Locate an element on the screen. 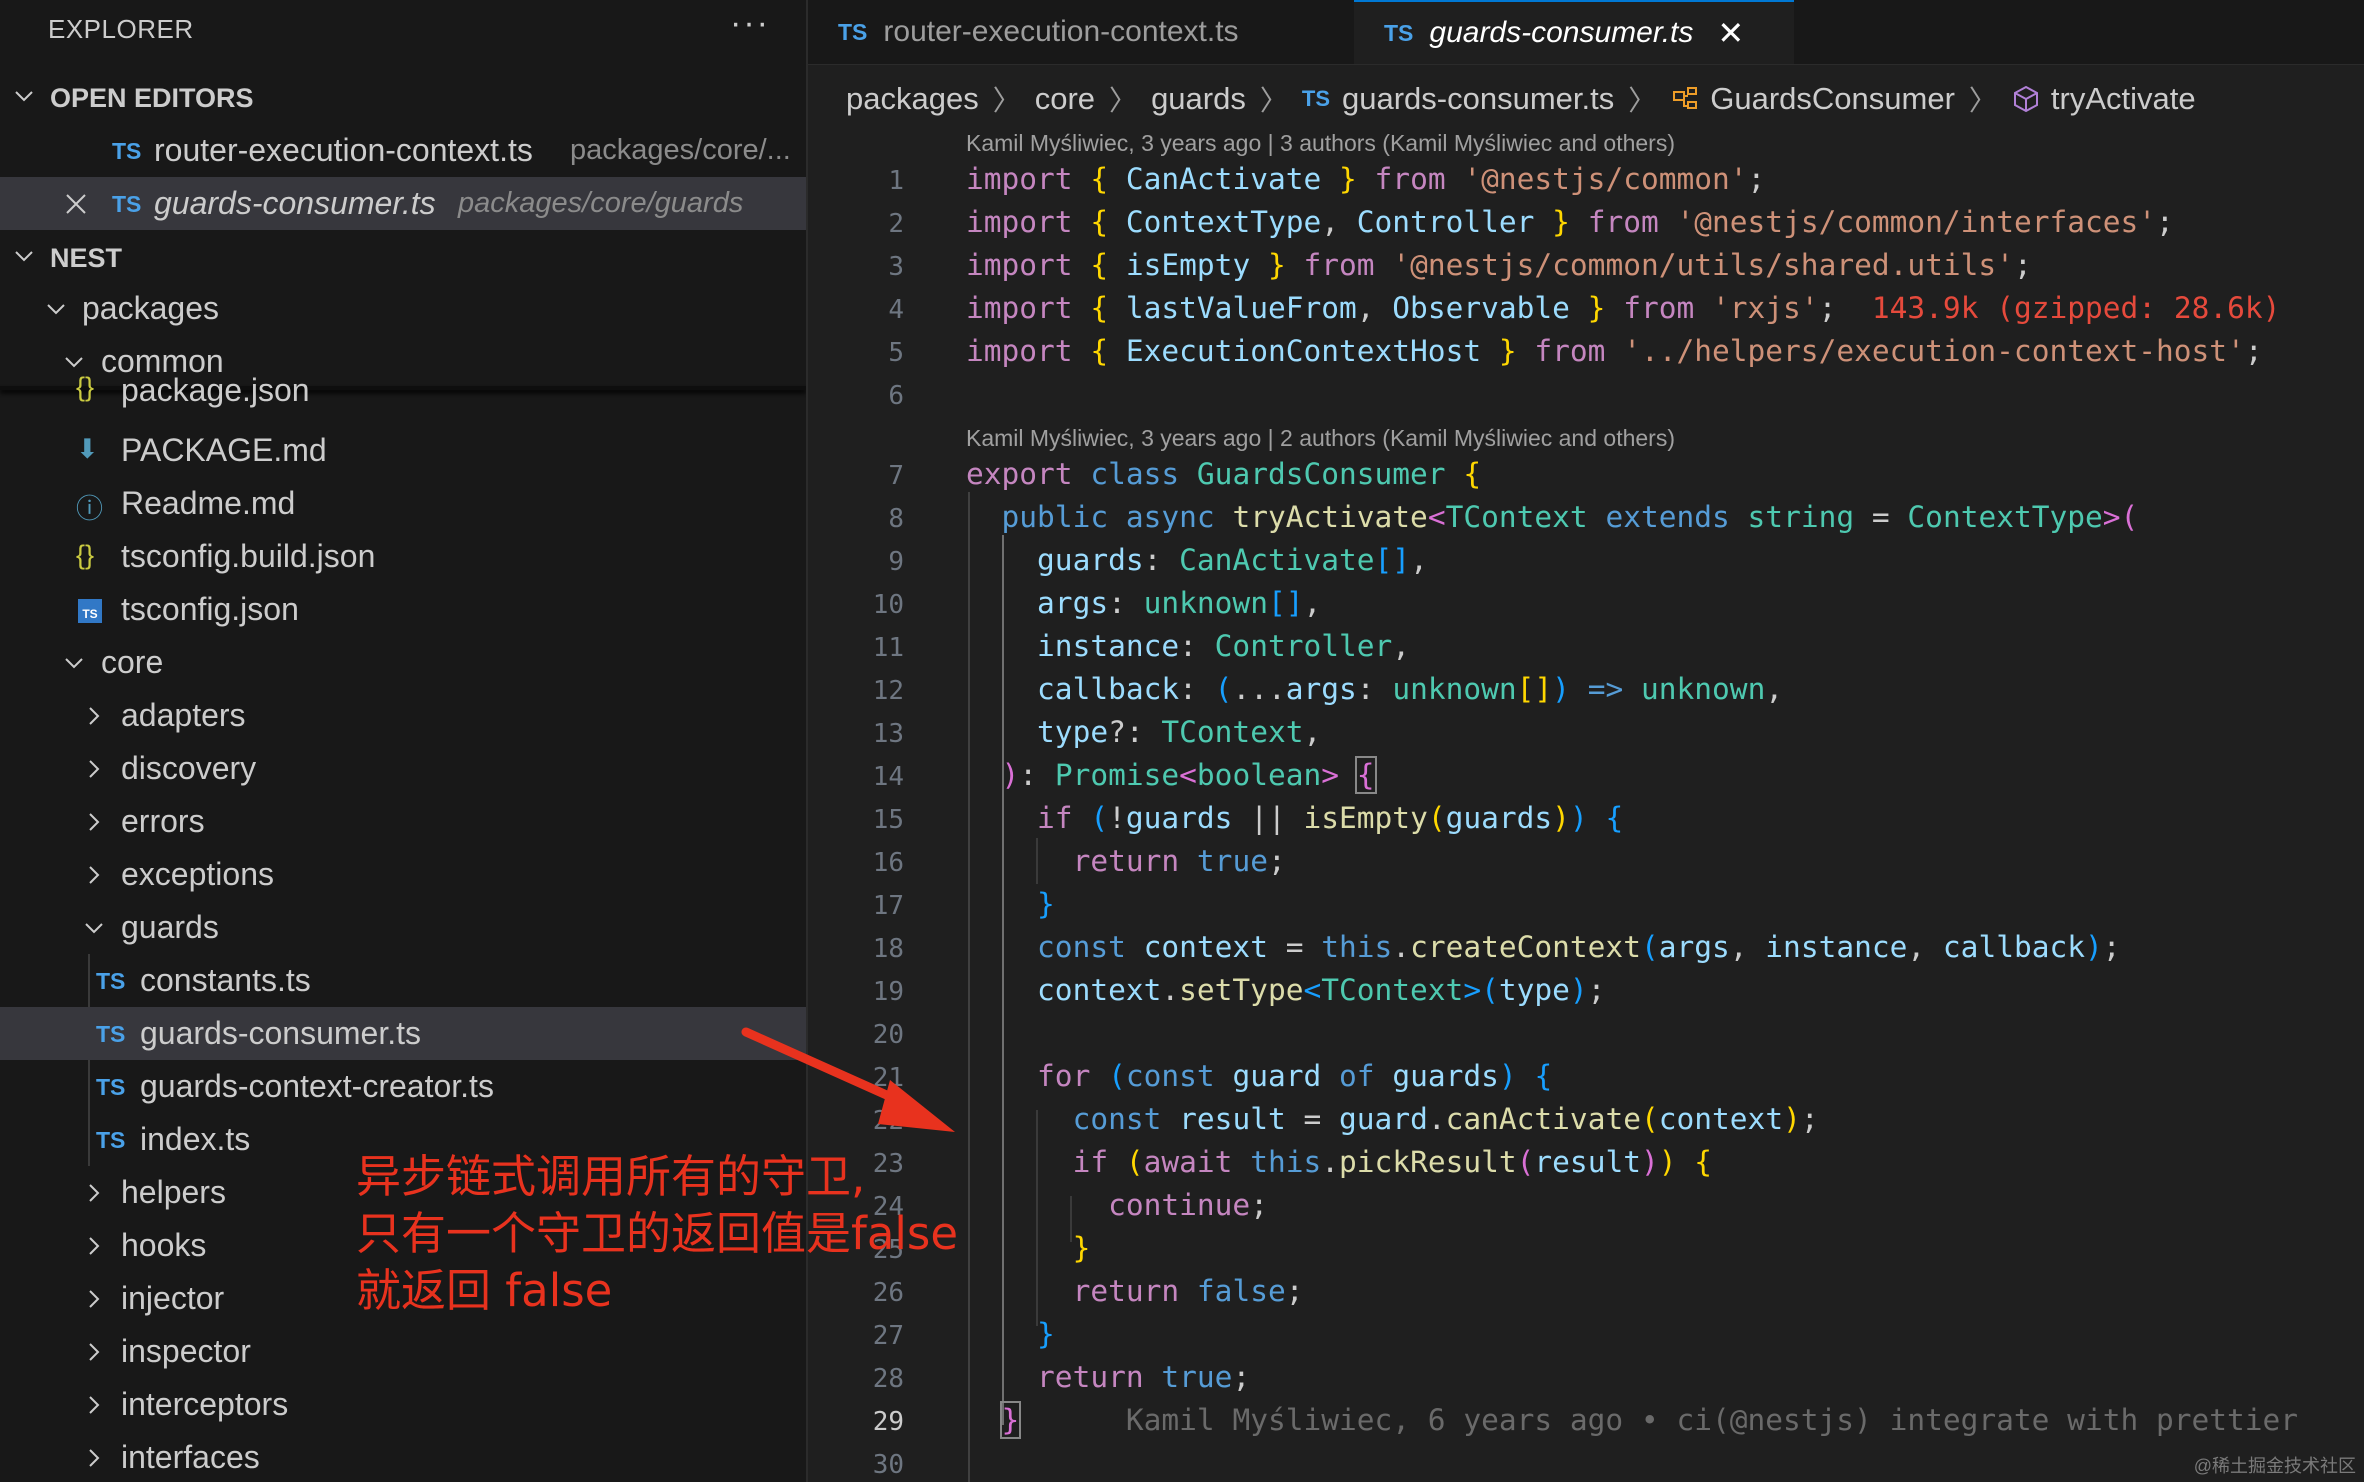 The height and width of the screenshot is (1482, 2364). tab-router-execution-context: TS router-execution-context.ts is located at coordinates (1098, 32).